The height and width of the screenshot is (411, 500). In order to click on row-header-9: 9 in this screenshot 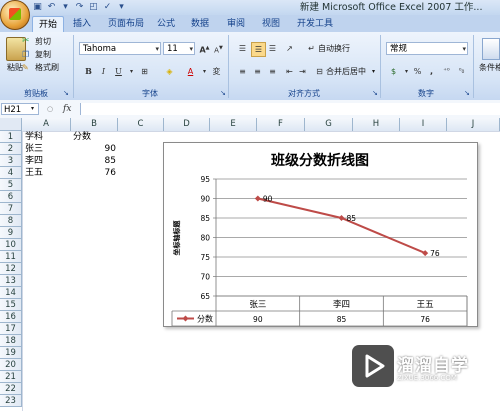, I will do `click(11, 233)`.